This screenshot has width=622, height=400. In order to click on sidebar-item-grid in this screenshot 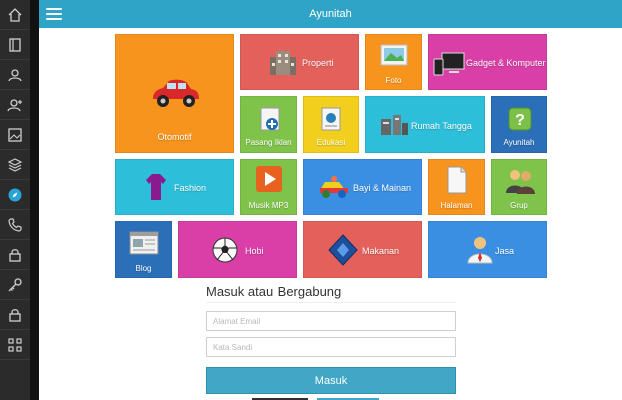, I will do `click(15, 345)`.